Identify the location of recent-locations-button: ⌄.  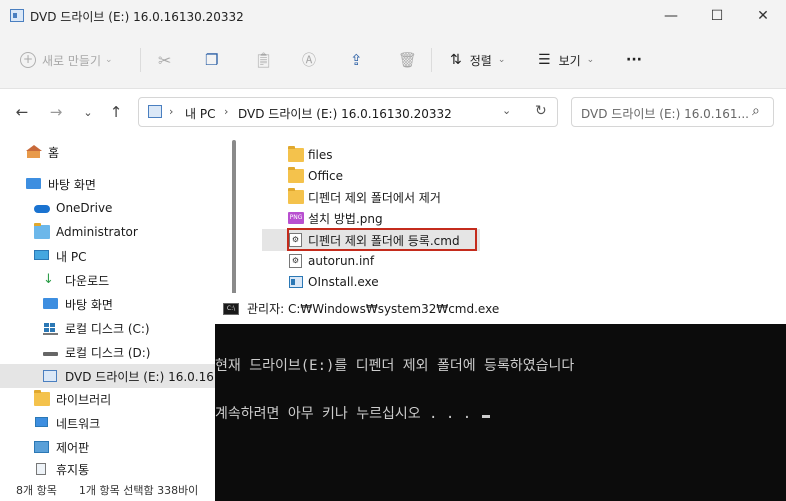
(88, 112).